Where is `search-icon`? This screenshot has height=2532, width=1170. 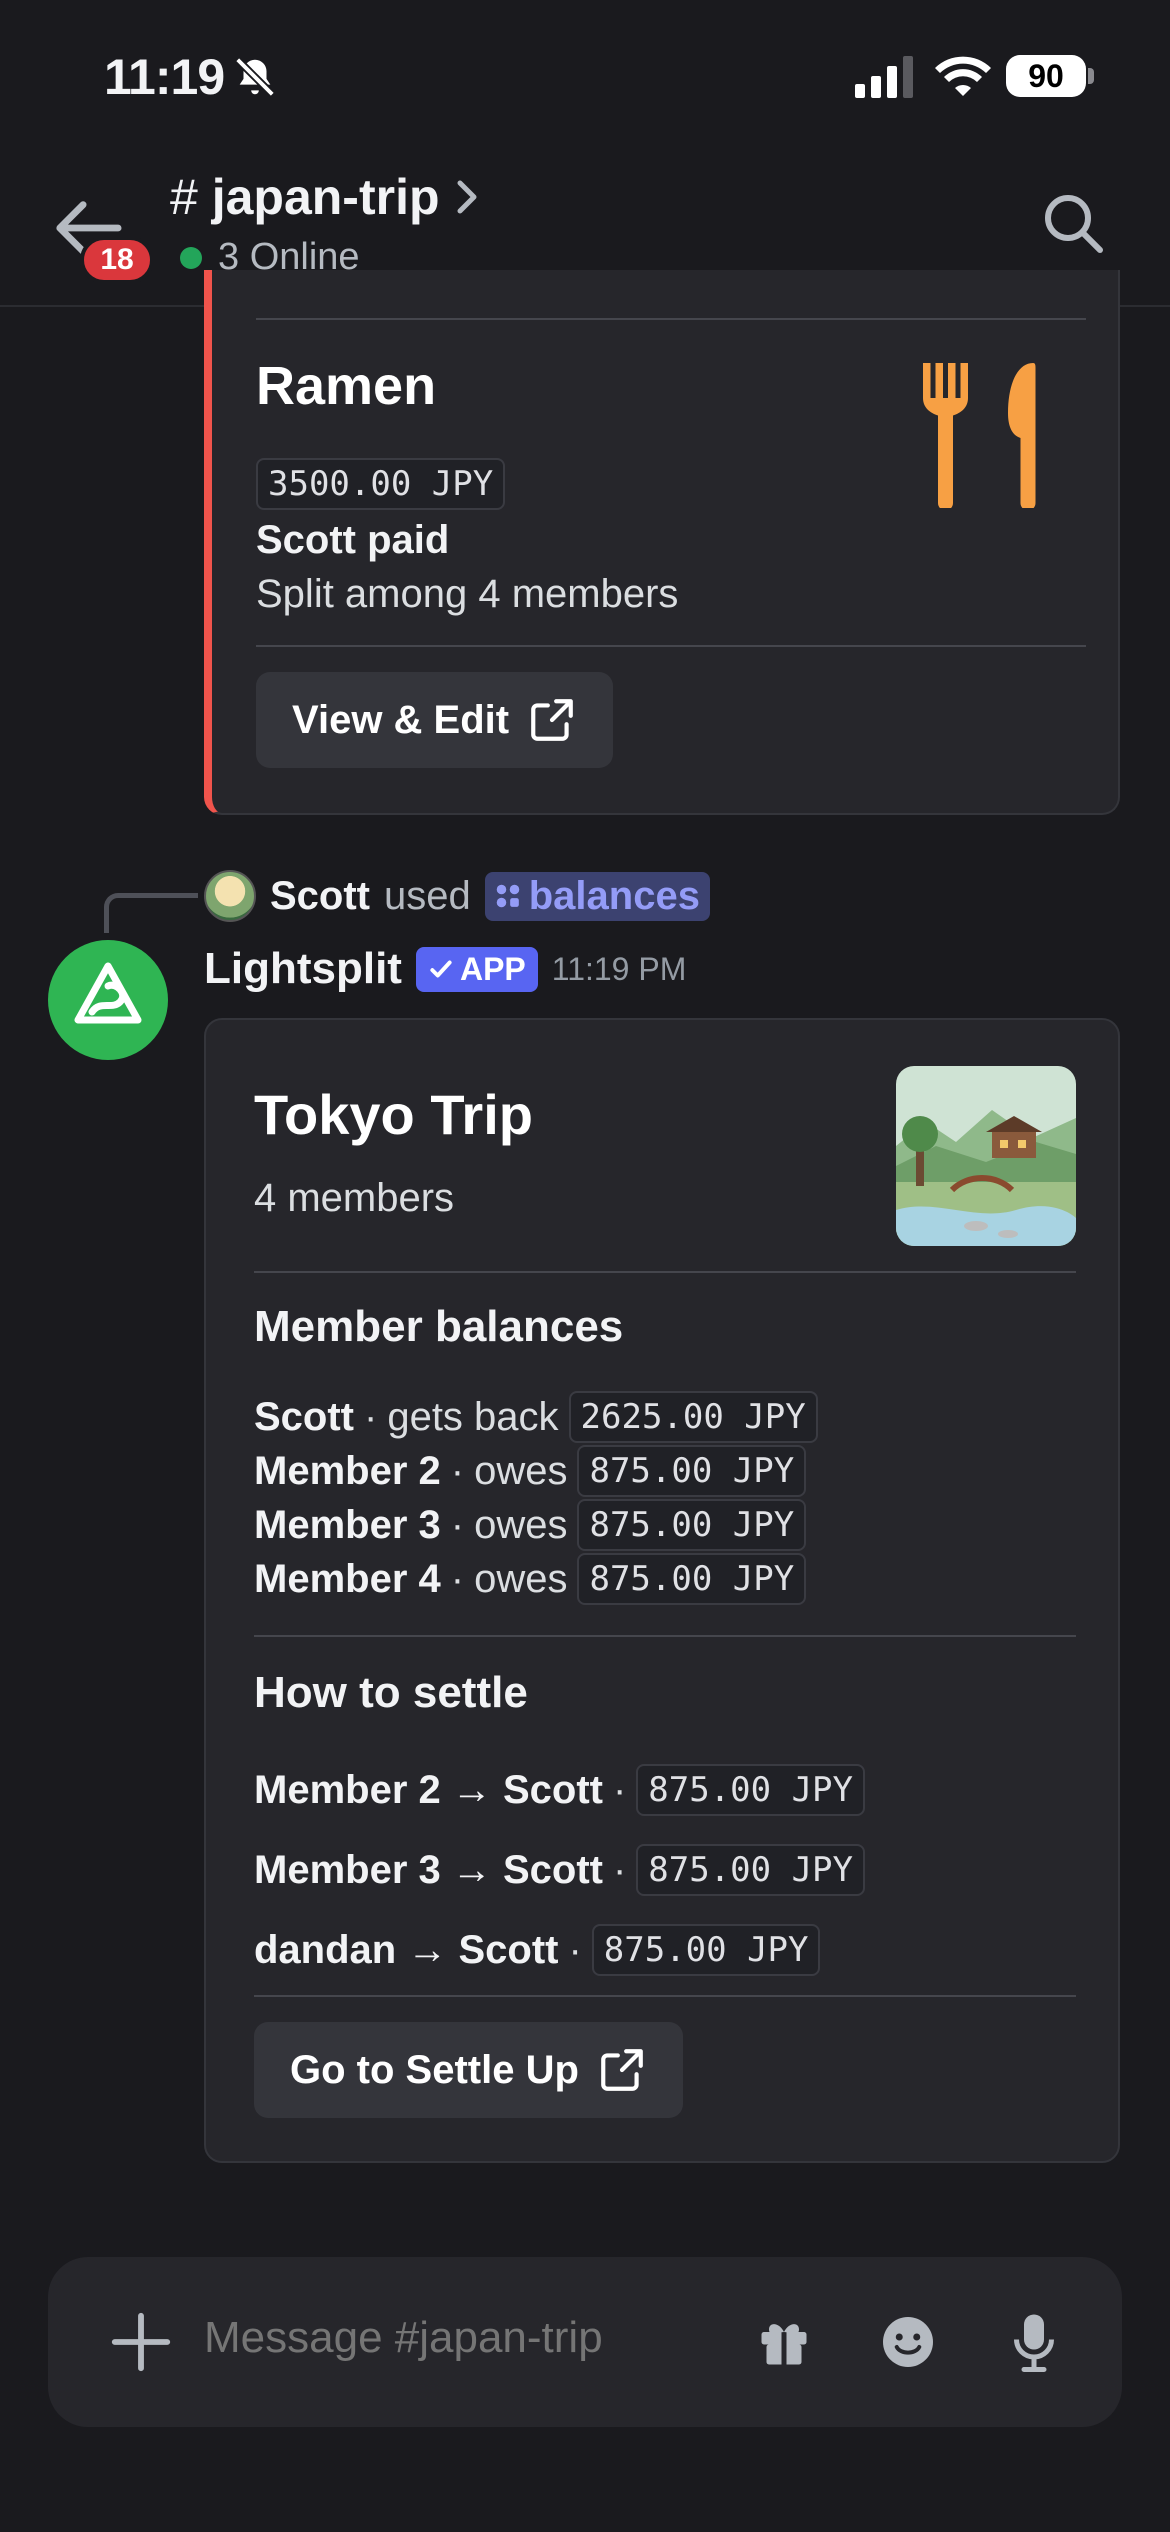 search-icon is located at coordinates (1074, 224).